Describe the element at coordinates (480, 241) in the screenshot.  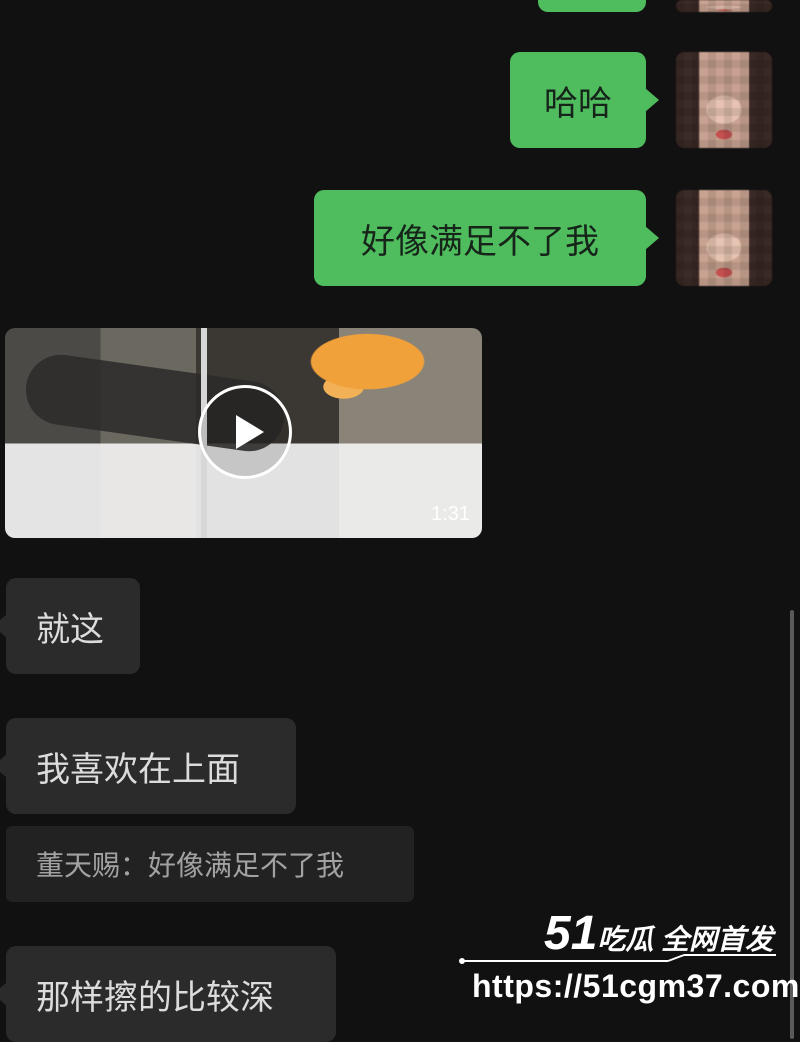
I see `message-text: 好像满足不了我` at that location.